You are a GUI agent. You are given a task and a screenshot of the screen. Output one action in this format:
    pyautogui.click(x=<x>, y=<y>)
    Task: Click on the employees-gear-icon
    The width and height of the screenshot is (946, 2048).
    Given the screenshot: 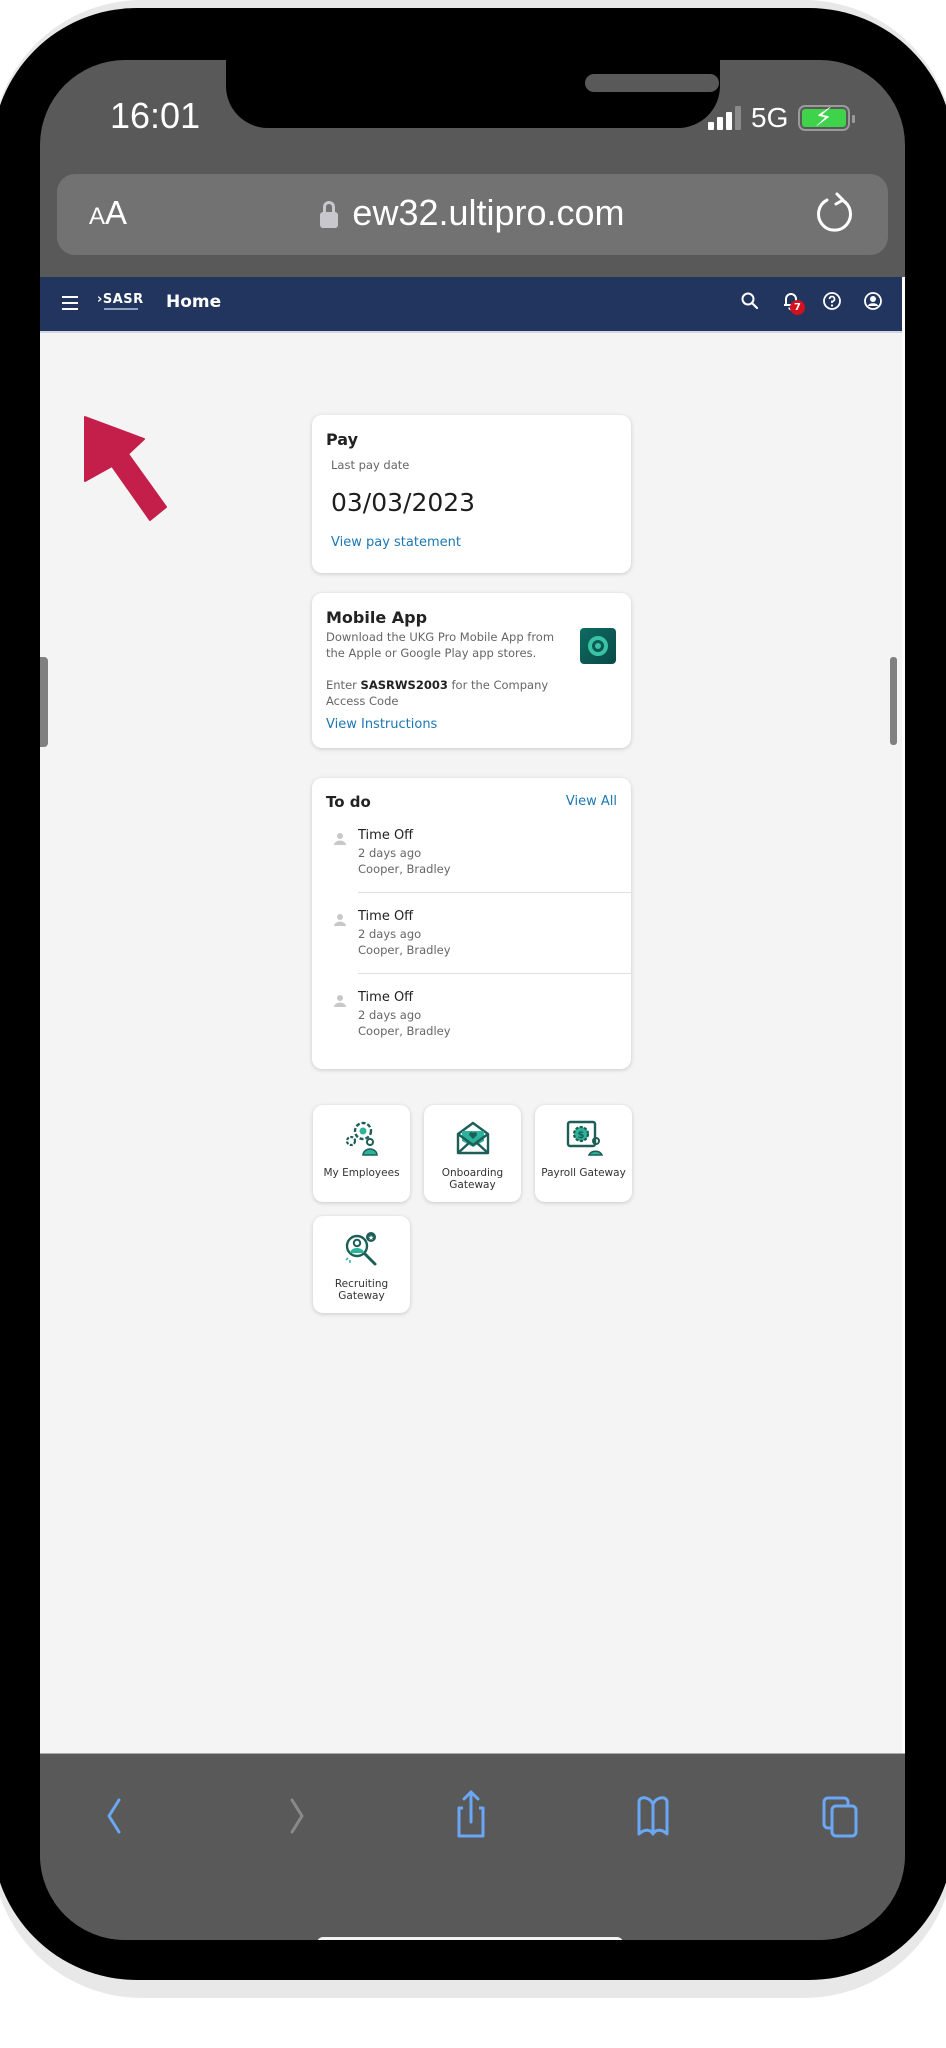 What is the action you would take?
    pyautogui.click(x=361, y=1138)
    